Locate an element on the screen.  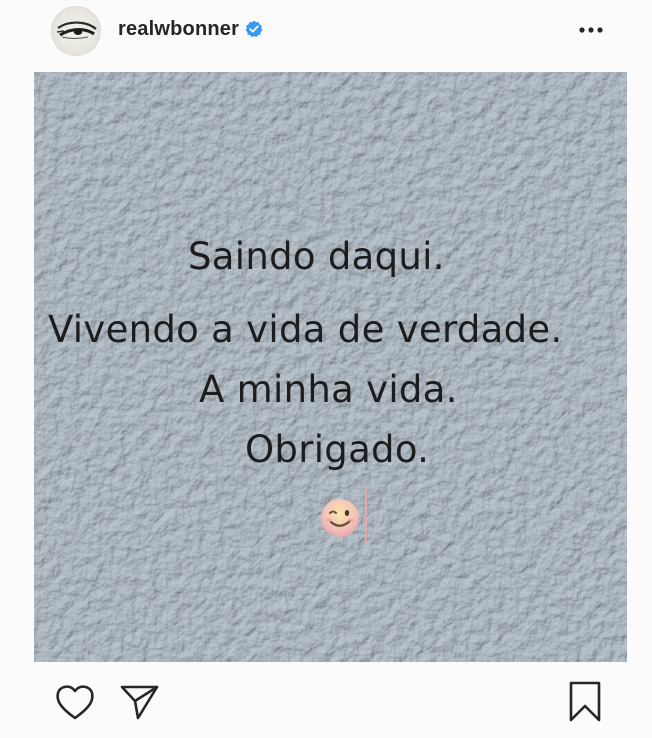
text-line-1: Saindo daqui. is located at coordinates (316, 256).